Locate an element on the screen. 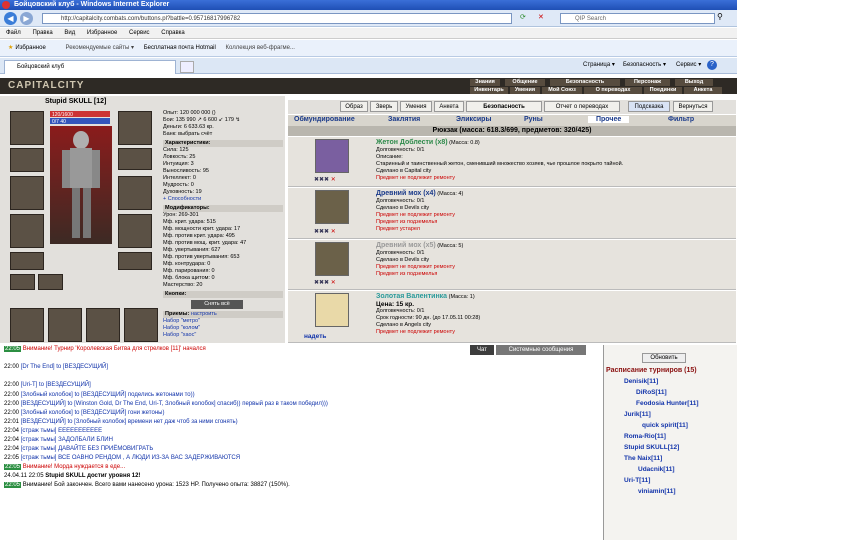 This screenshot has width=864, height=540. menu-tools: Сервис is located at coordinates (139, 33).